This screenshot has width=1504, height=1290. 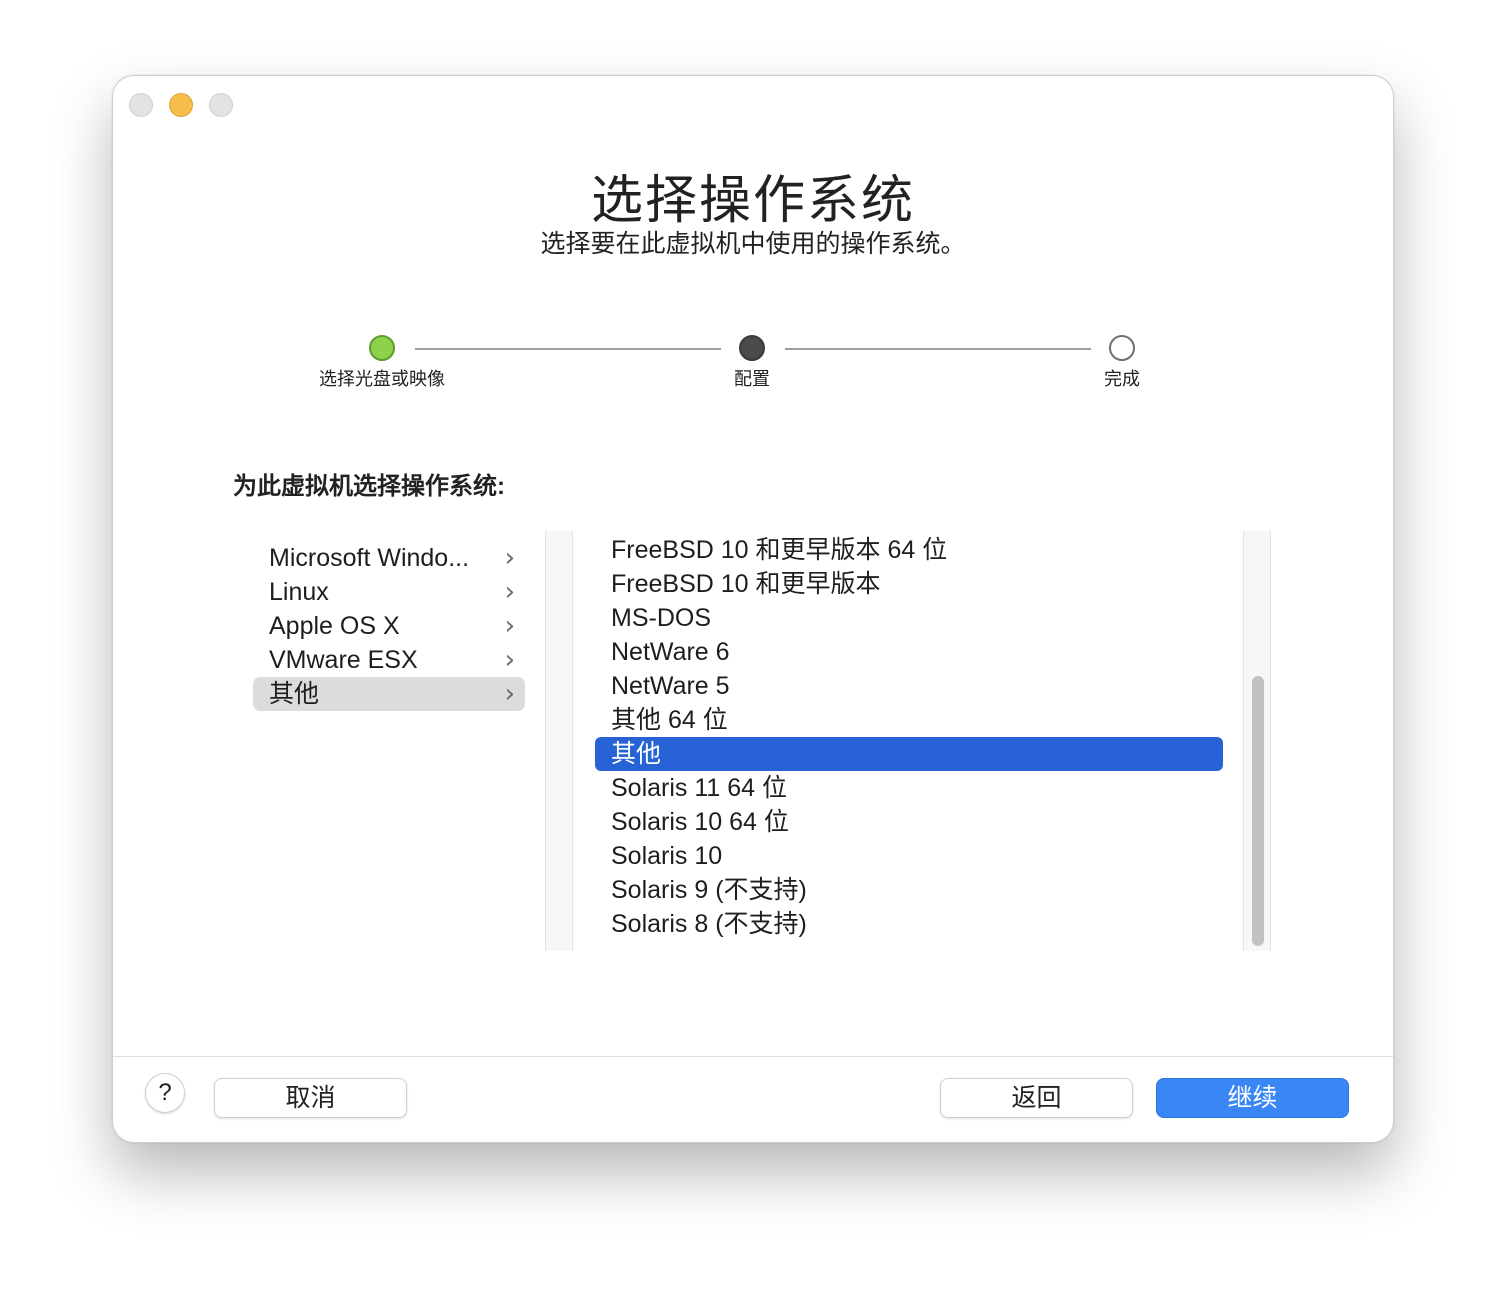 I want to click on cancel-button: 取消, so click(x=310, y=1098).